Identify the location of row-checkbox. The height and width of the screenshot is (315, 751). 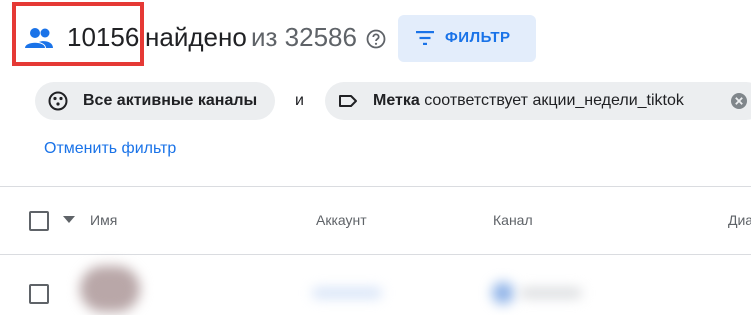
(39, 294).